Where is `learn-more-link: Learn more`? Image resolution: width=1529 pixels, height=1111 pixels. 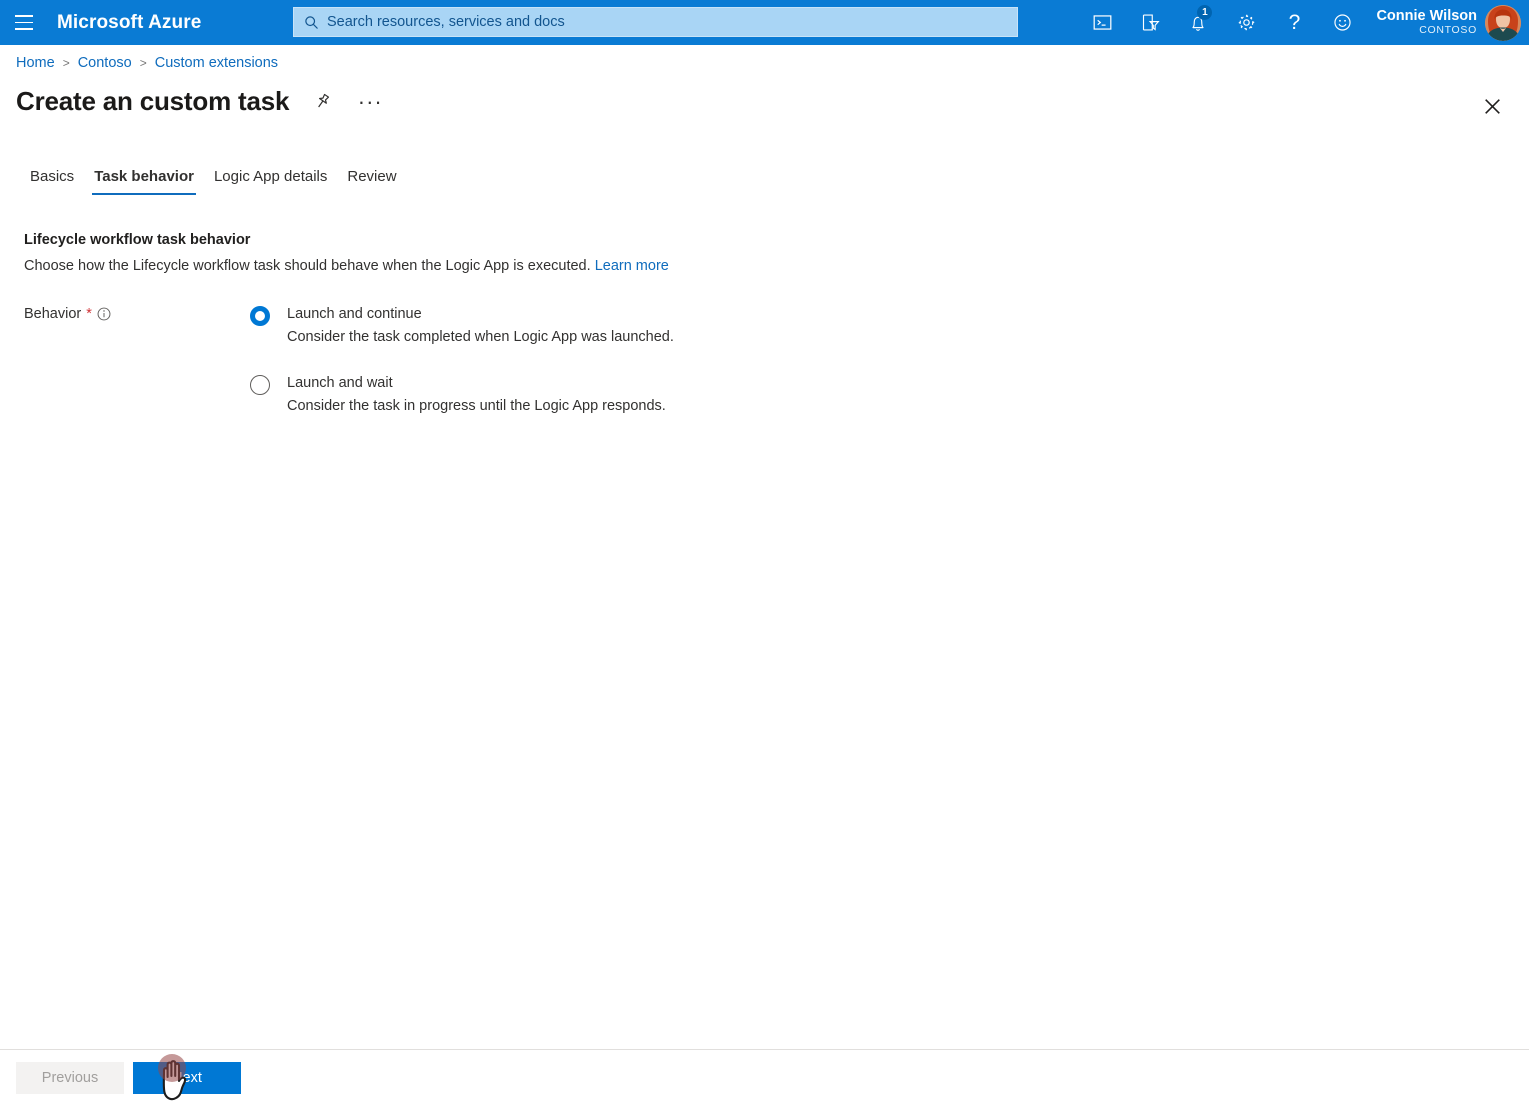 learn-more-link: Learn more is located at coordinates (632, 266).